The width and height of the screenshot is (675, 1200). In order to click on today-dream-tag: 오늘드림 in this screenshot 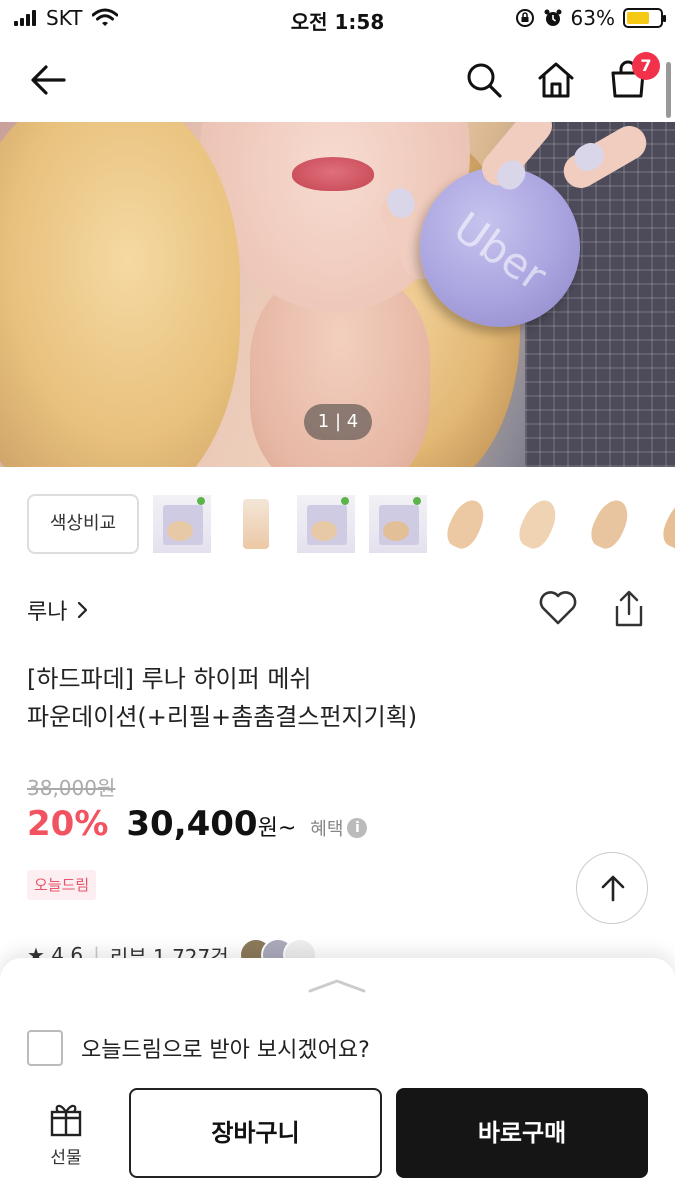, I will do `click(62, 885)`.